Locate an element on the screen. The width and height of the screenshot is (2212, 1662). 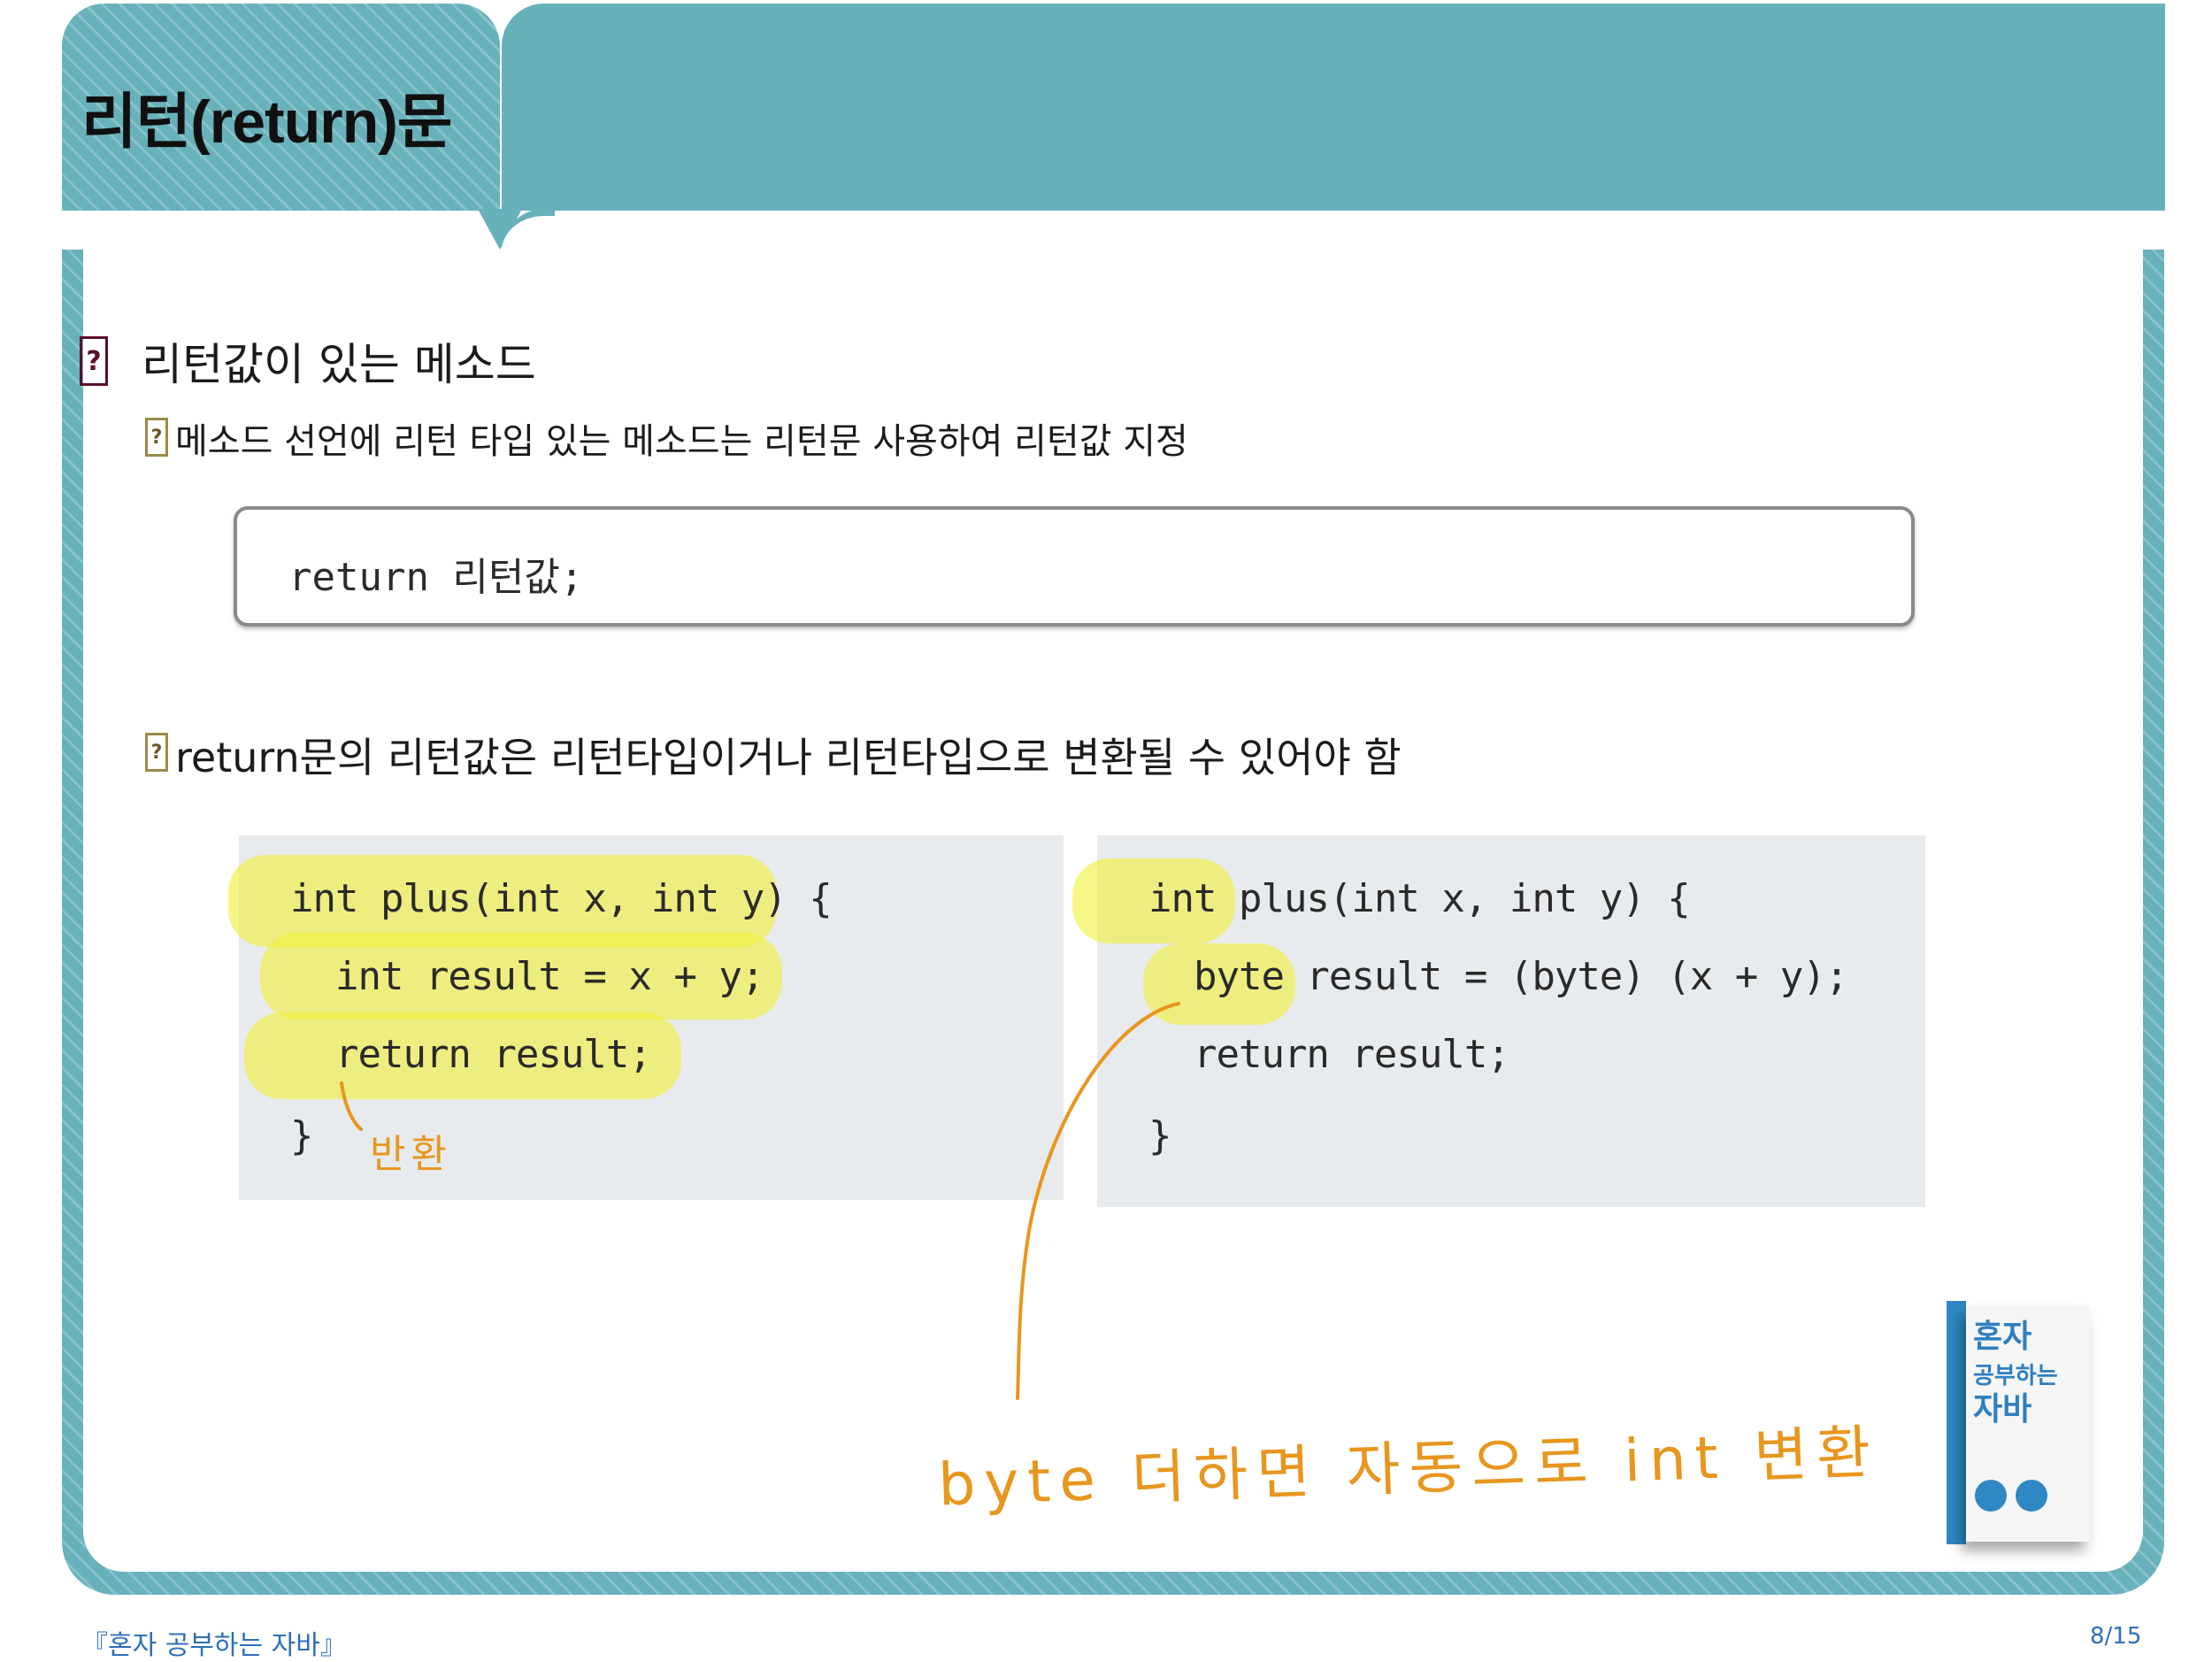
page-number: 8/15 is located at coordinates (2116, 1636).